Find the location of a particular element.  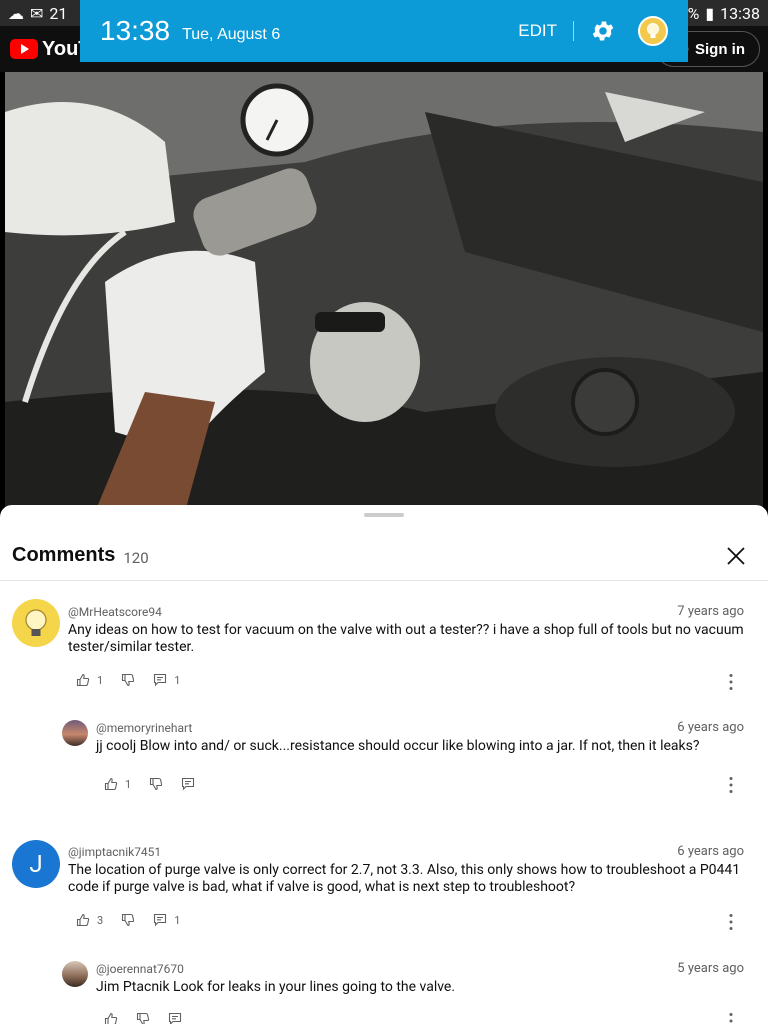

comment-actions: 1 1 is located at coordinates (137, 680).